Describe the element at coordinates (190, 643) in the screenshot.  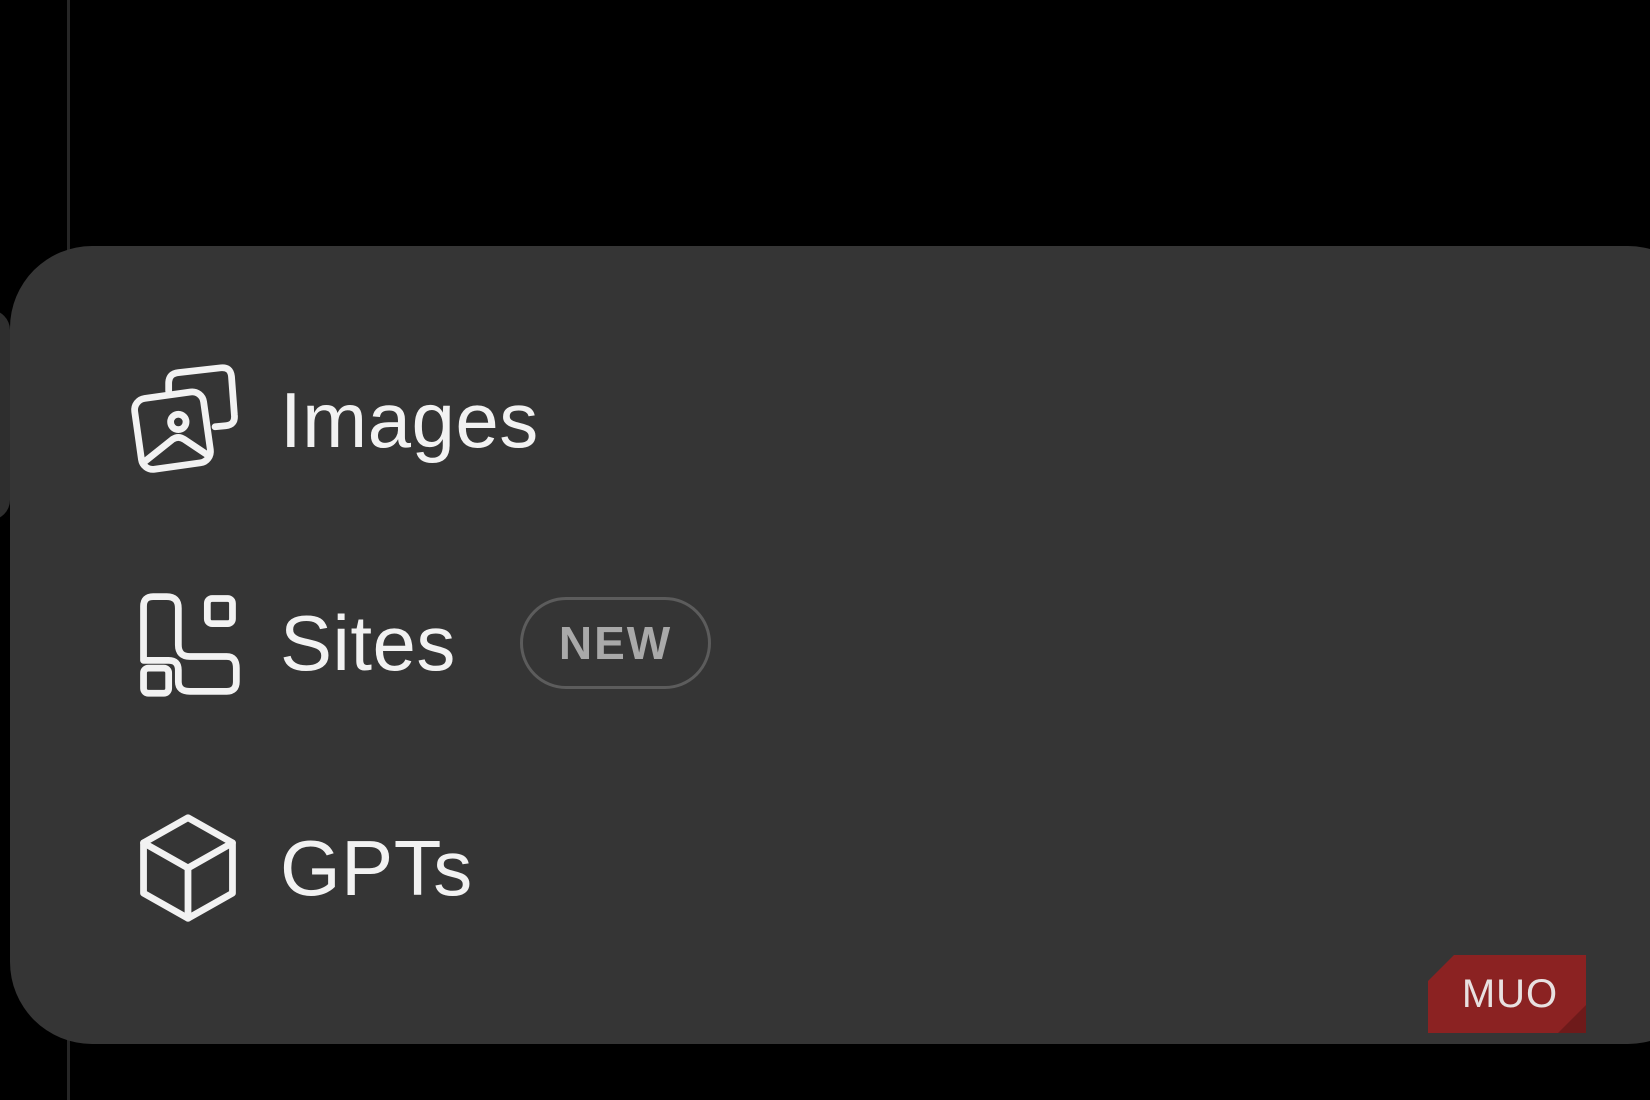
I see `sites-grid-icon` at that location.